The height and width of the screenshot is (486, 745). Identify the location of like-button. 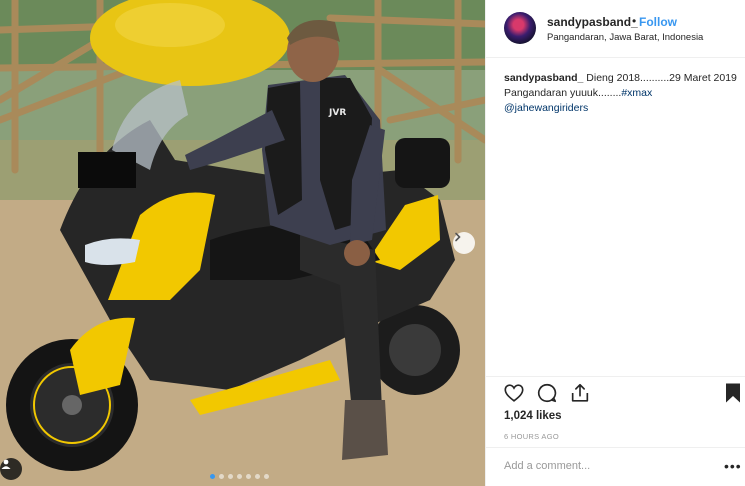
(514, 393).